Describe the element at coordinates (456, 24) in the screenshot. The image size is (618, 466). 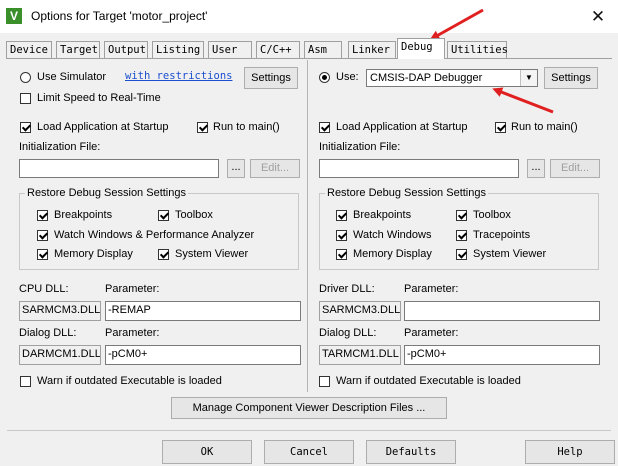
I see `annotation-arrow-debug-tab` at that location.